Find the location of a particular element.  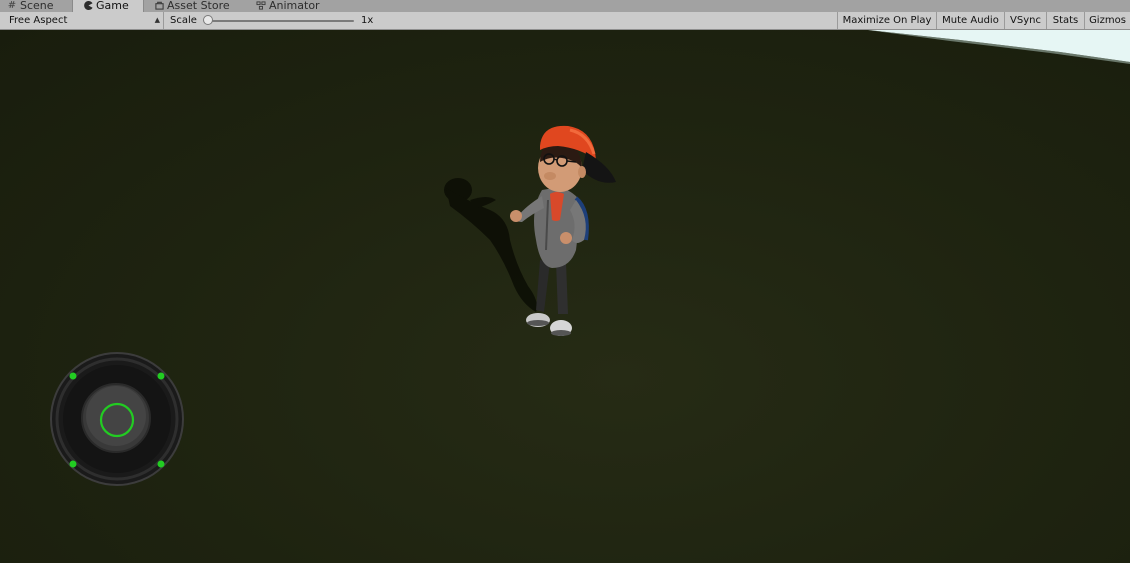

animator-icon is located at coordinates (261, 6).